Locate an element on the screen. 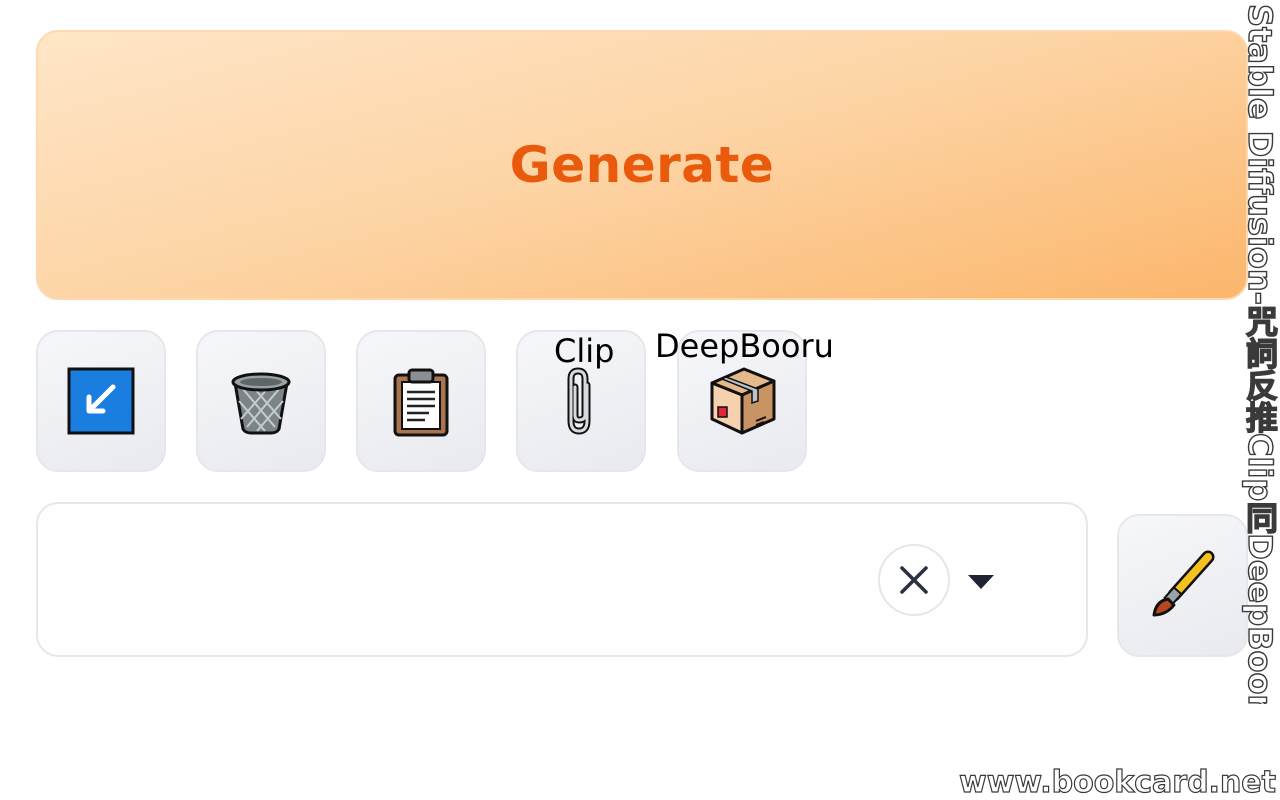  clipboard-icon is located at coordinates (421, 402).